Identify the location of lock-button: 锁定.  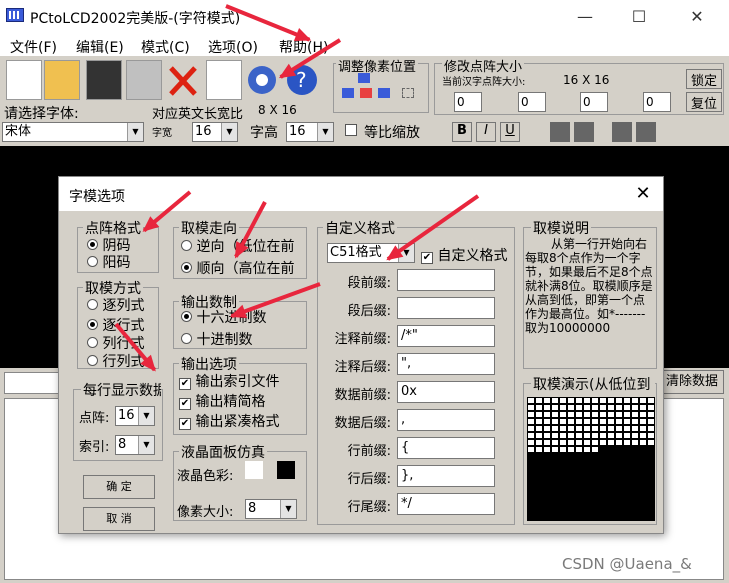
(704, 79).